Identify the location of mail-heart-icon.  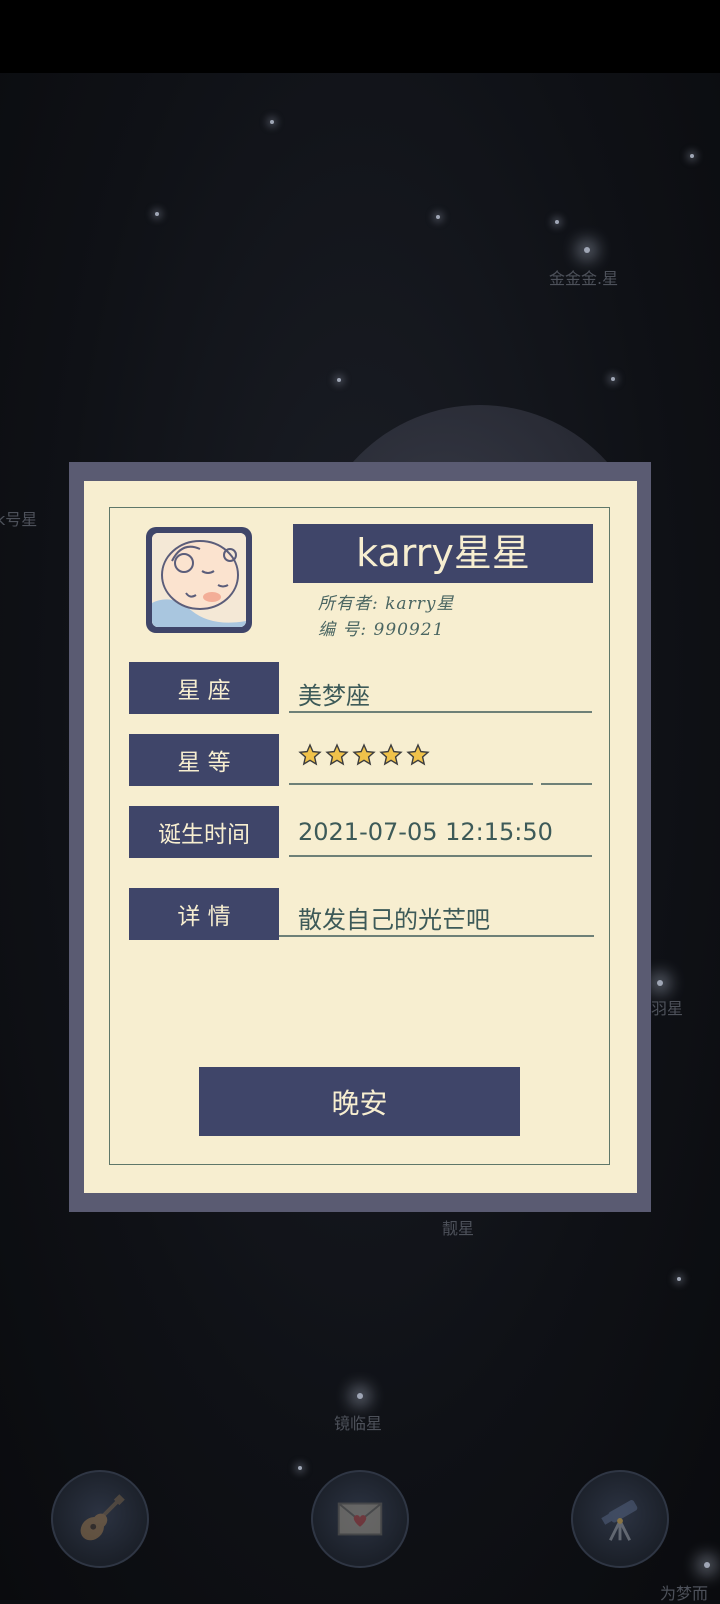
(360, 1519).